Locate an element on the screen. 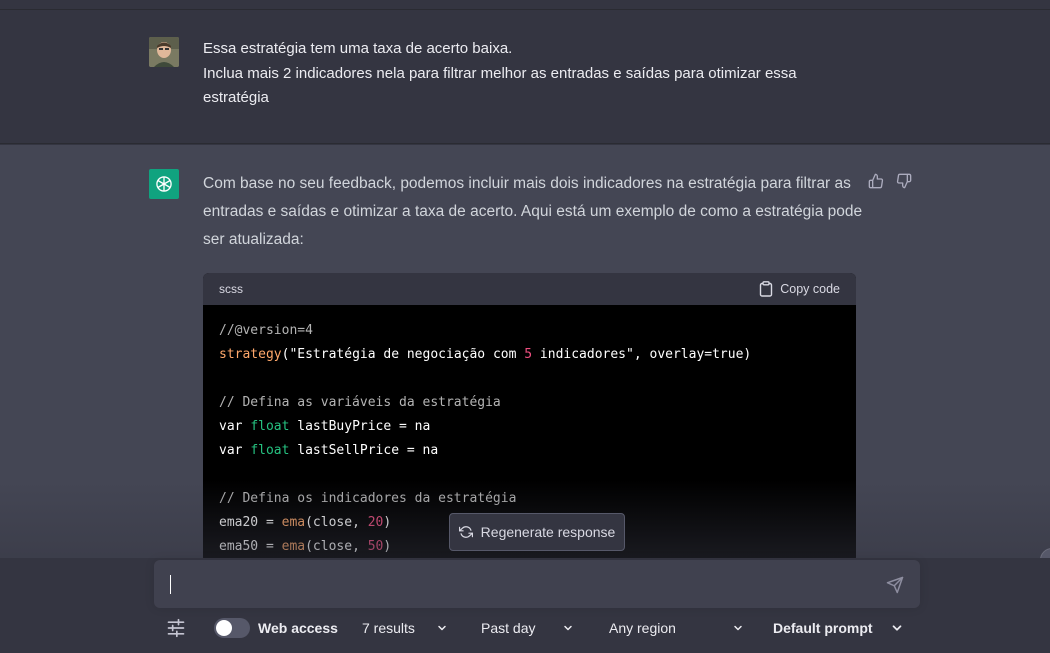 This screenshot has height=653, width=1050. copy-code-label: Copy code is located at coordinates (810, 289).